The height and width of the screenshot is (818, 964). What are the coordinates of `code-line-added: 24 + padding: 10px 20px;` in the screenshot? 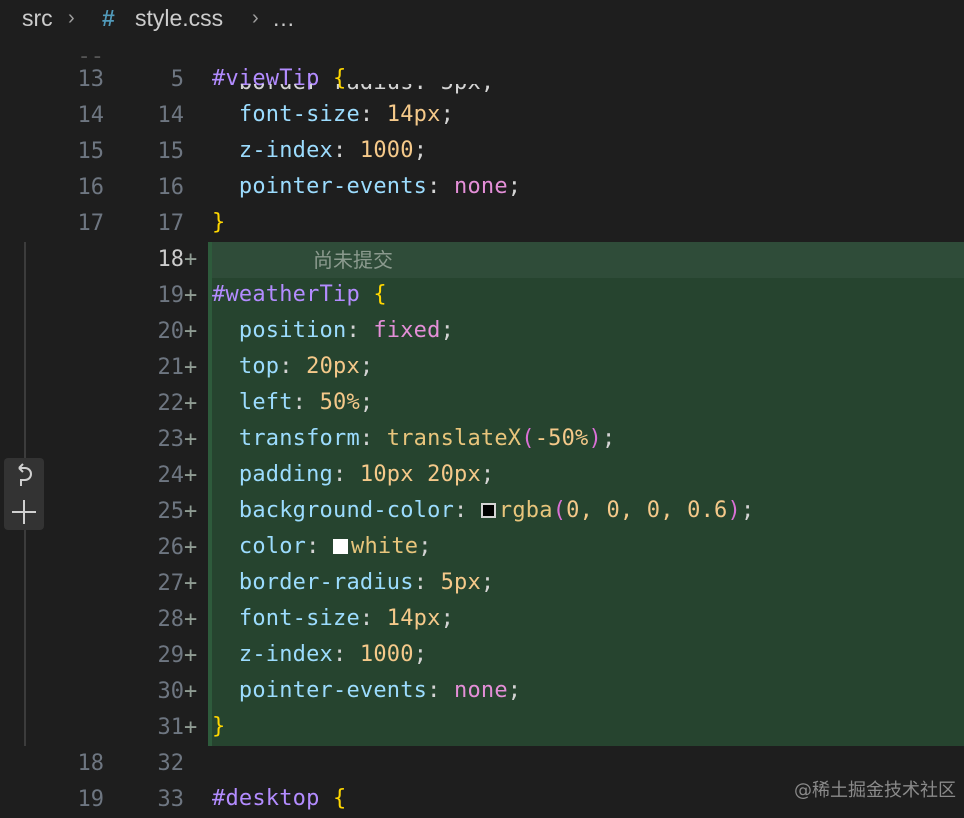 It's located at (482, 476).